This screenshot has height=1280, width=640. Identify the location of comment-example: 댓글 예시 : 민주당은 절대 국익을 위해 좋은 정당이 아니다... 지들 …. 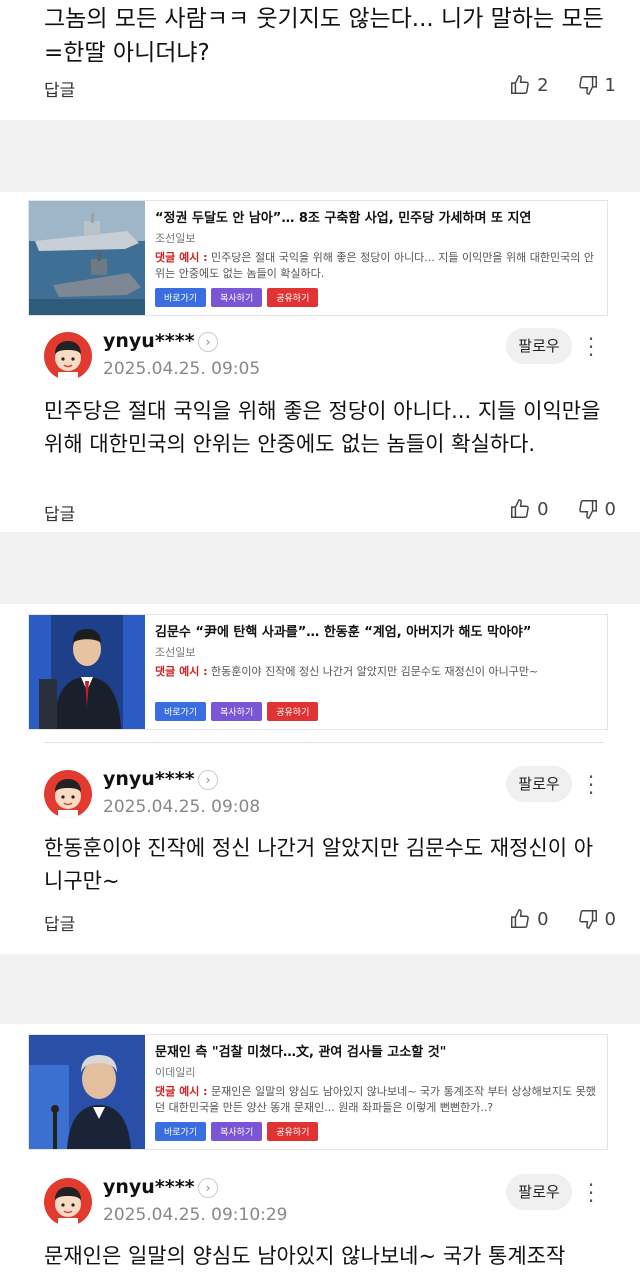
(378, 266).